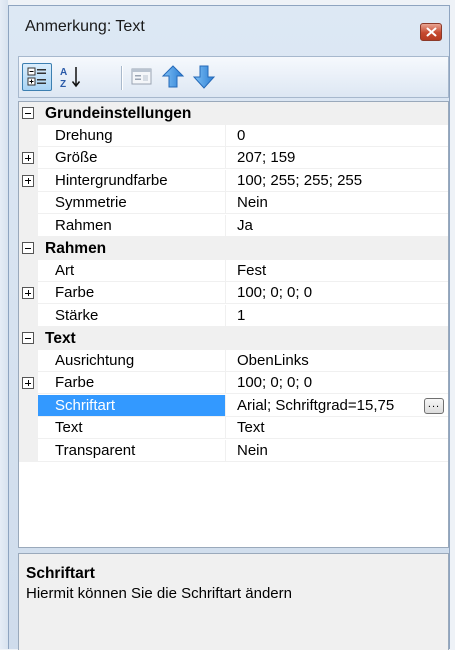 Image resolution: width=455 pixels, height=650 pixels. I want to click on property-row: Symmetrie Nein, so click(233, 203).